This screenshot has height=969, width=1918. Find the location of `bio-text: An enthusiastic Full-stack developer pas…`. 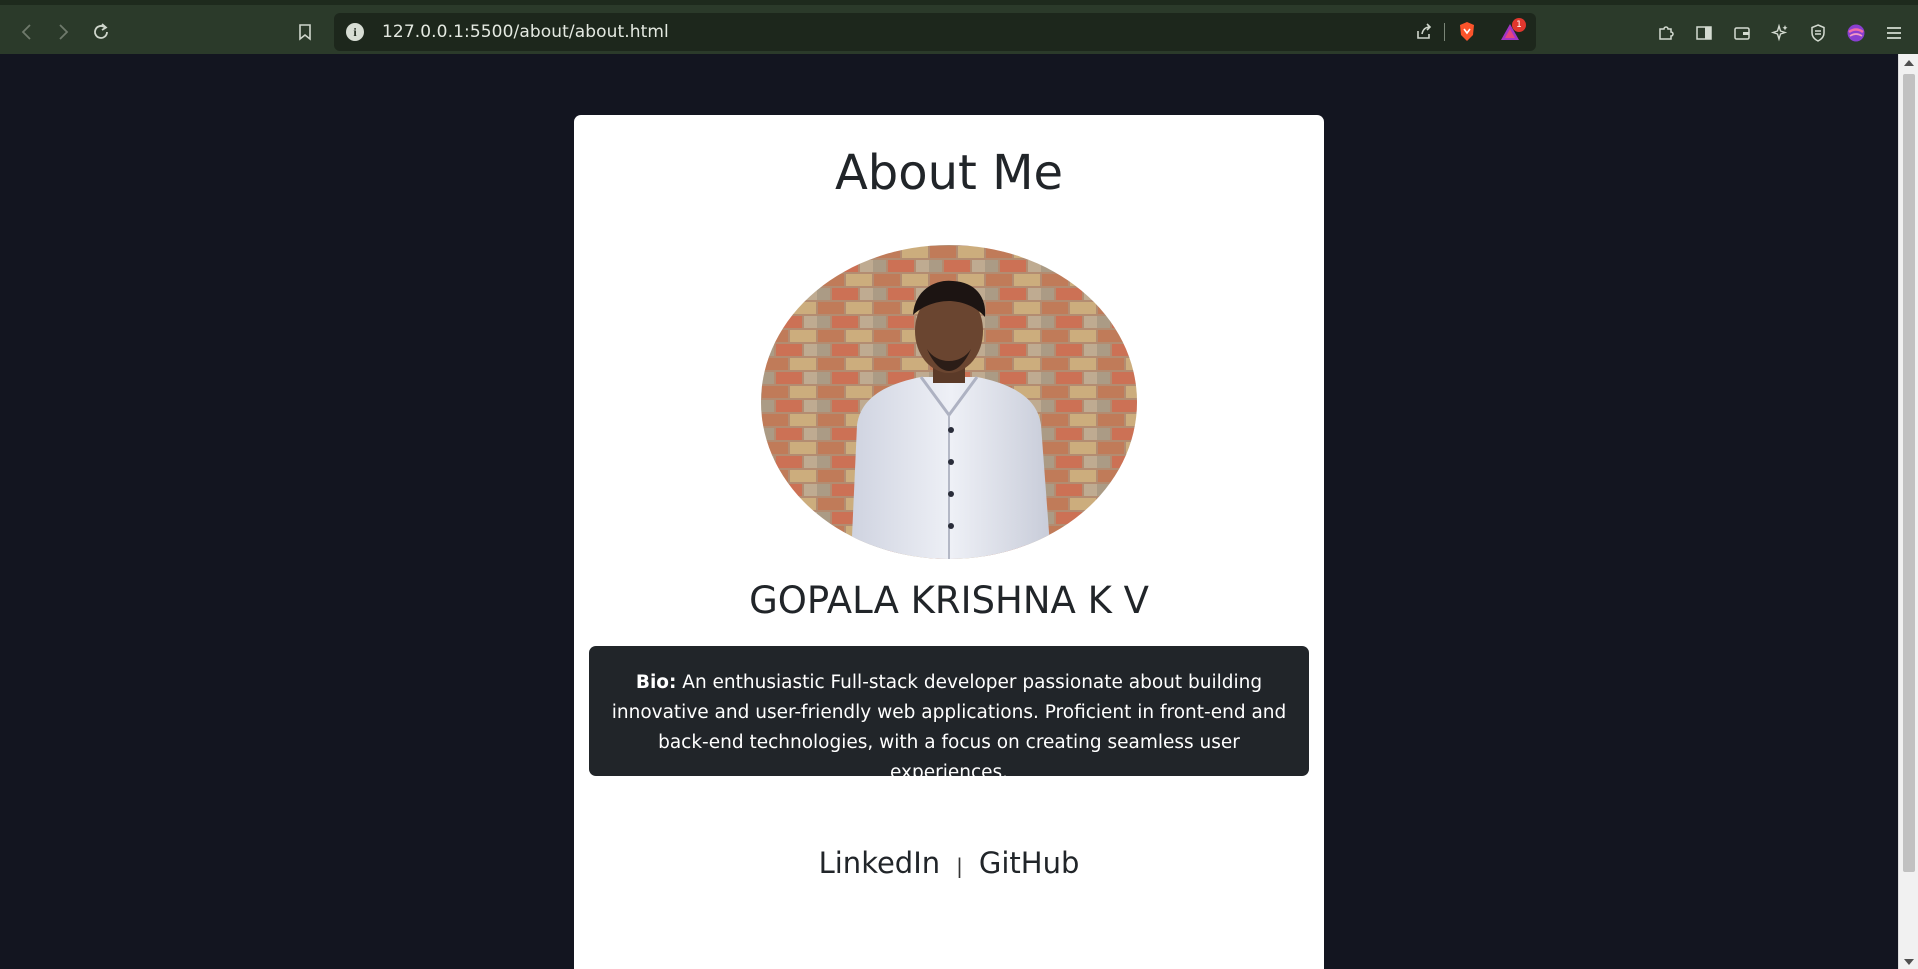

bio-text: An enthusiastic Full-stack developer pas… is located at coordinates (949, 727).